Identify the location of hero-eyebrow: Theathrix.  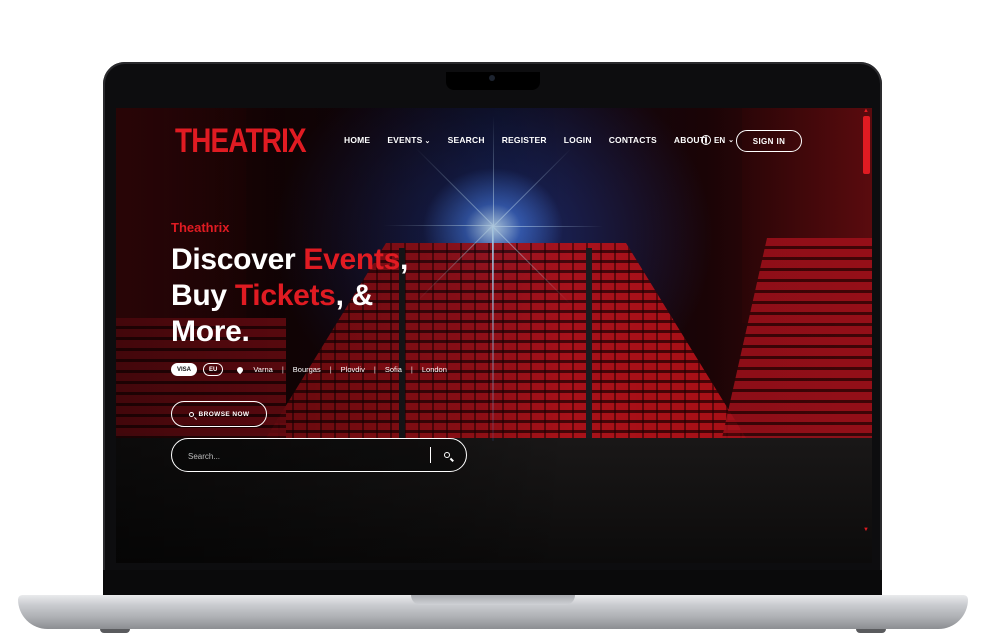
(200, 227).